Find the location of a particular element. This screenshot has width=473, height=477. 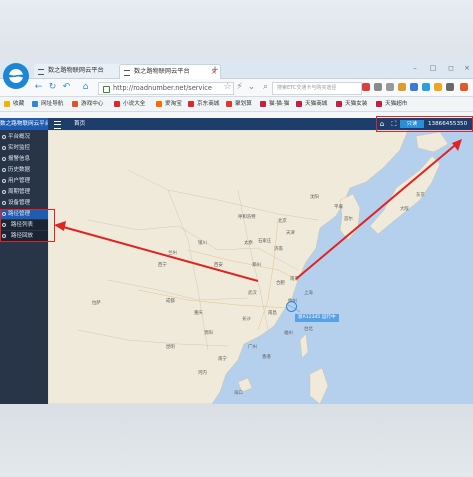

restore-icon: ◻ is located at coordinates (451, 68).